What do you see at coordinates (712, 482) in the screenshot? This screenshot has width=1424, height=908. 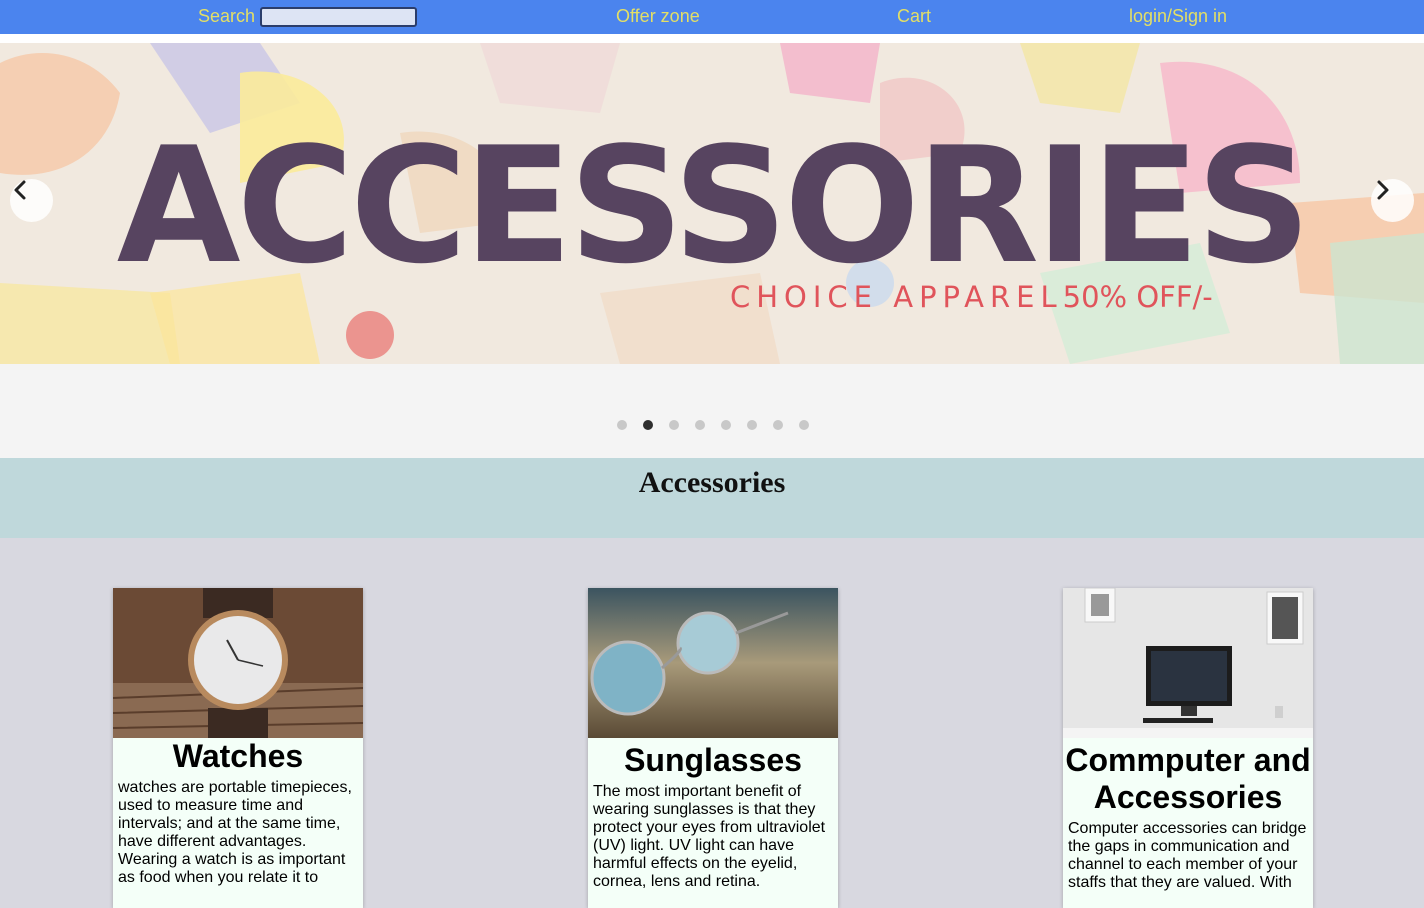 I see `section-title: Accessories` at bounding box center [712, 482].